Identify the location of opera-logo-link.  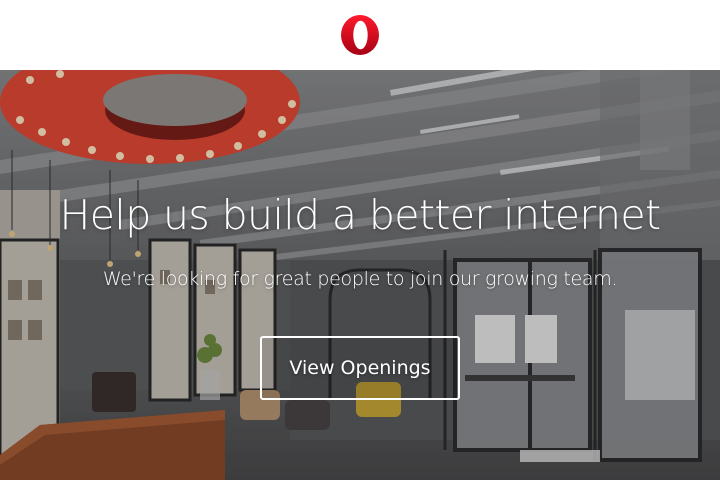
(360, 35).